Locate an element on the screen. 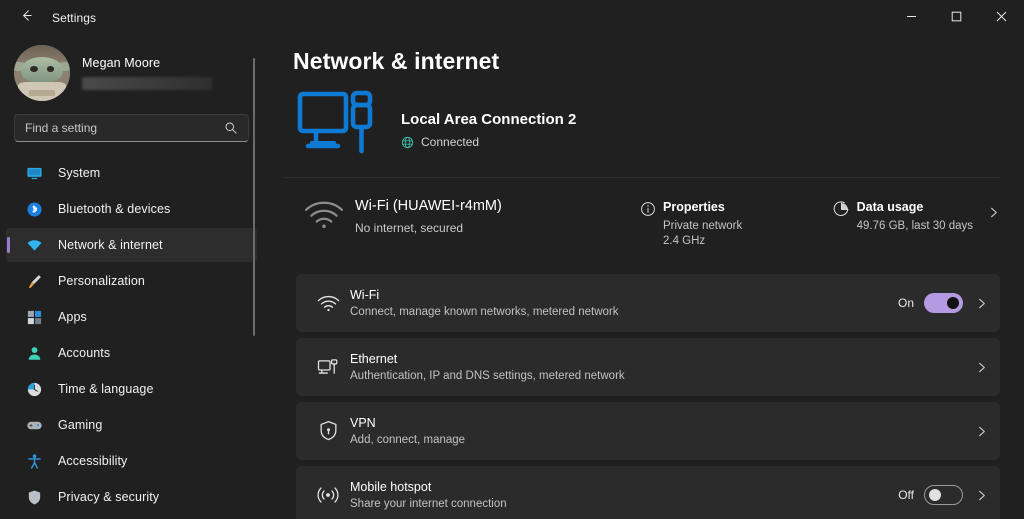  back-button is located at coordinates (26, 18).